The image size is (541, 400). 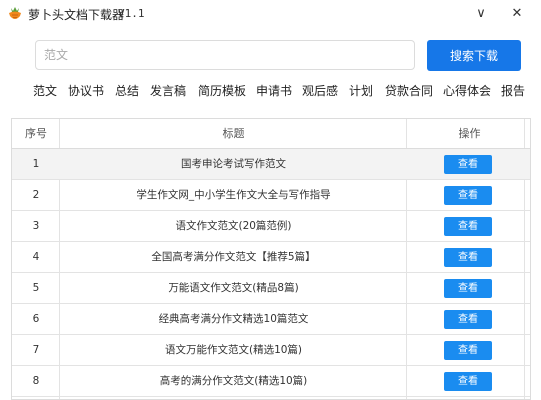 What do you see at coordinates (45, 91) in the screenshot?
I see `category-item: 范文` at bounding box center [45, 91].